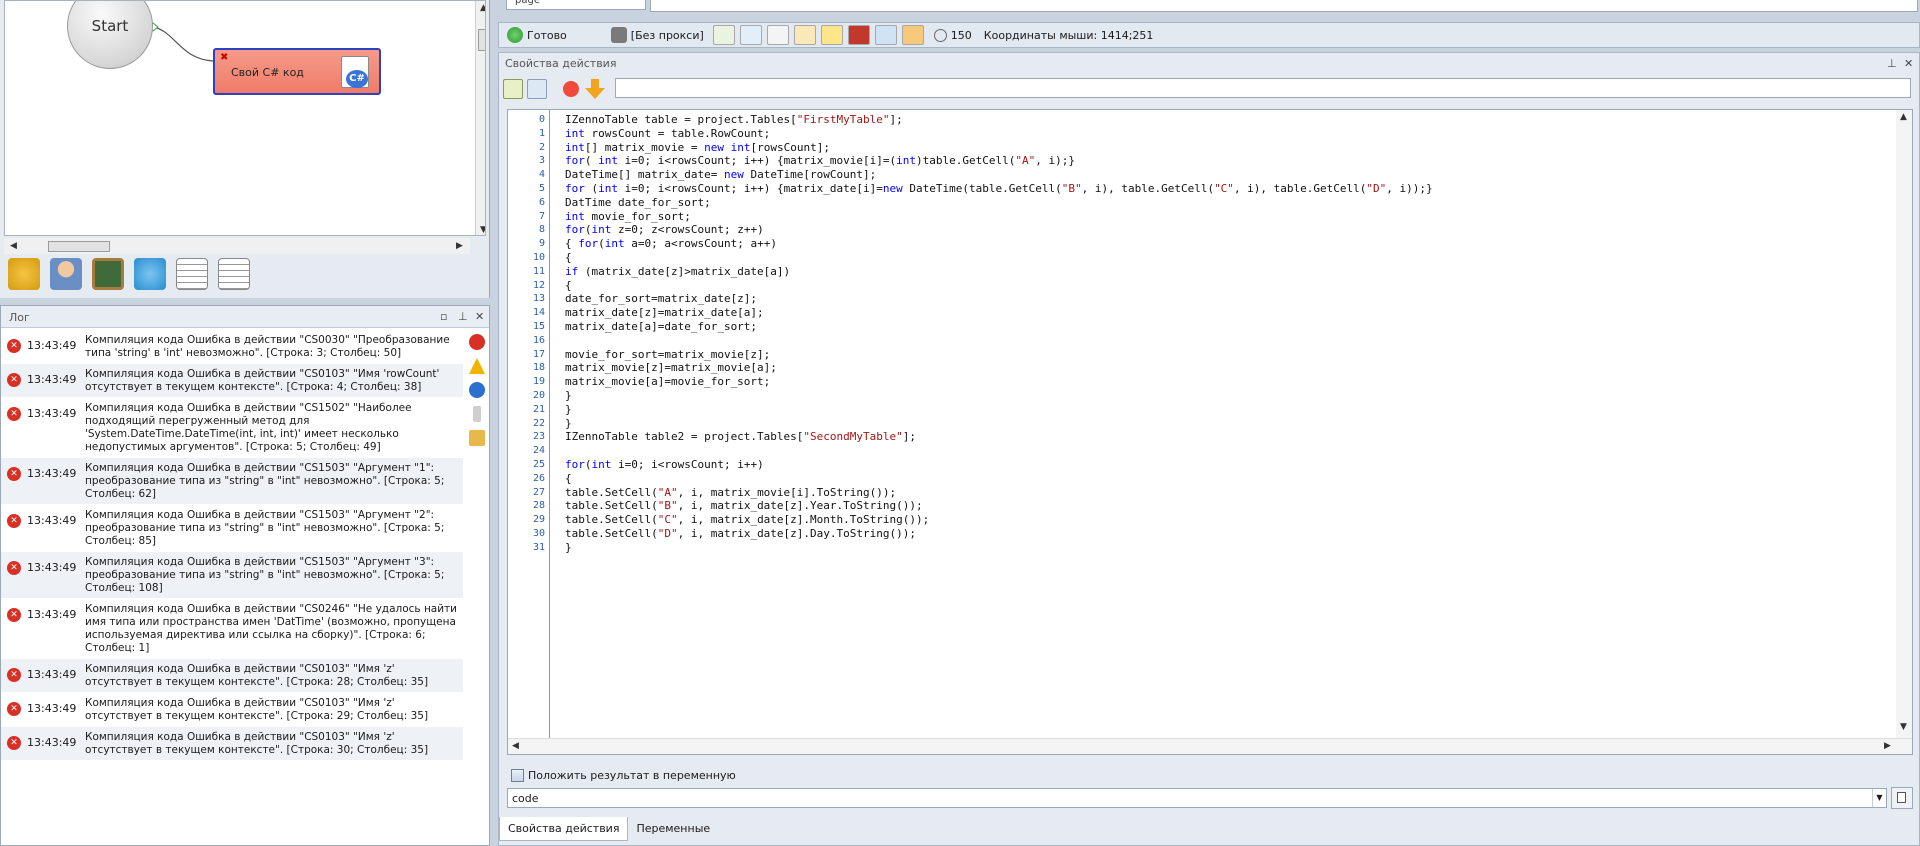 Image resolution: width=1920 pixels, height=846 pixels. What do you see at coordinates (673, 829) in the screenshot?
I see `tab-variables: Переменные` at bounding box center [673, 829].